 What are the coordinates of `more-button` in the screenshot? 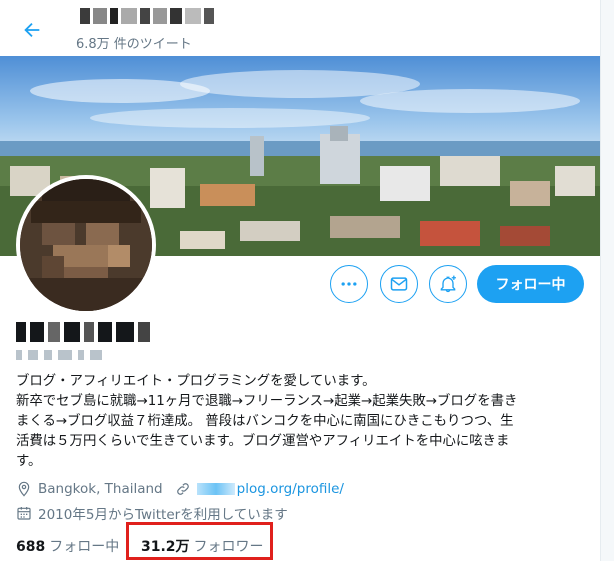 It's located at (349, 284).